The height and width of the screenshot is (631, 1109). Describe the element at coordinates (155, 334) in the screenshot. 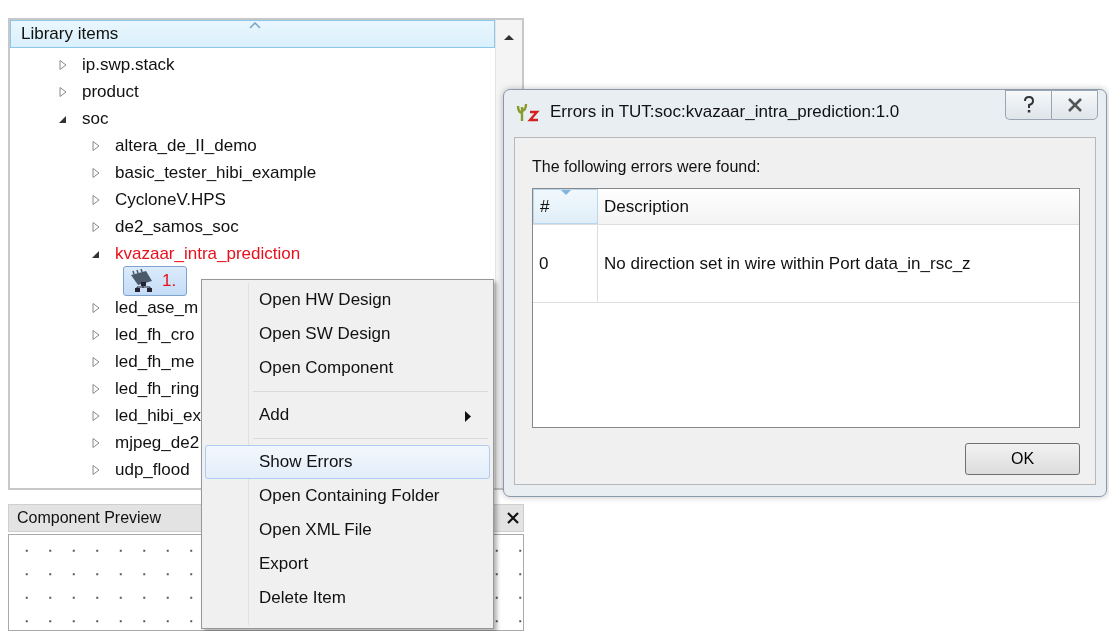

I see `tree-item: led_fh_cro` at that location.